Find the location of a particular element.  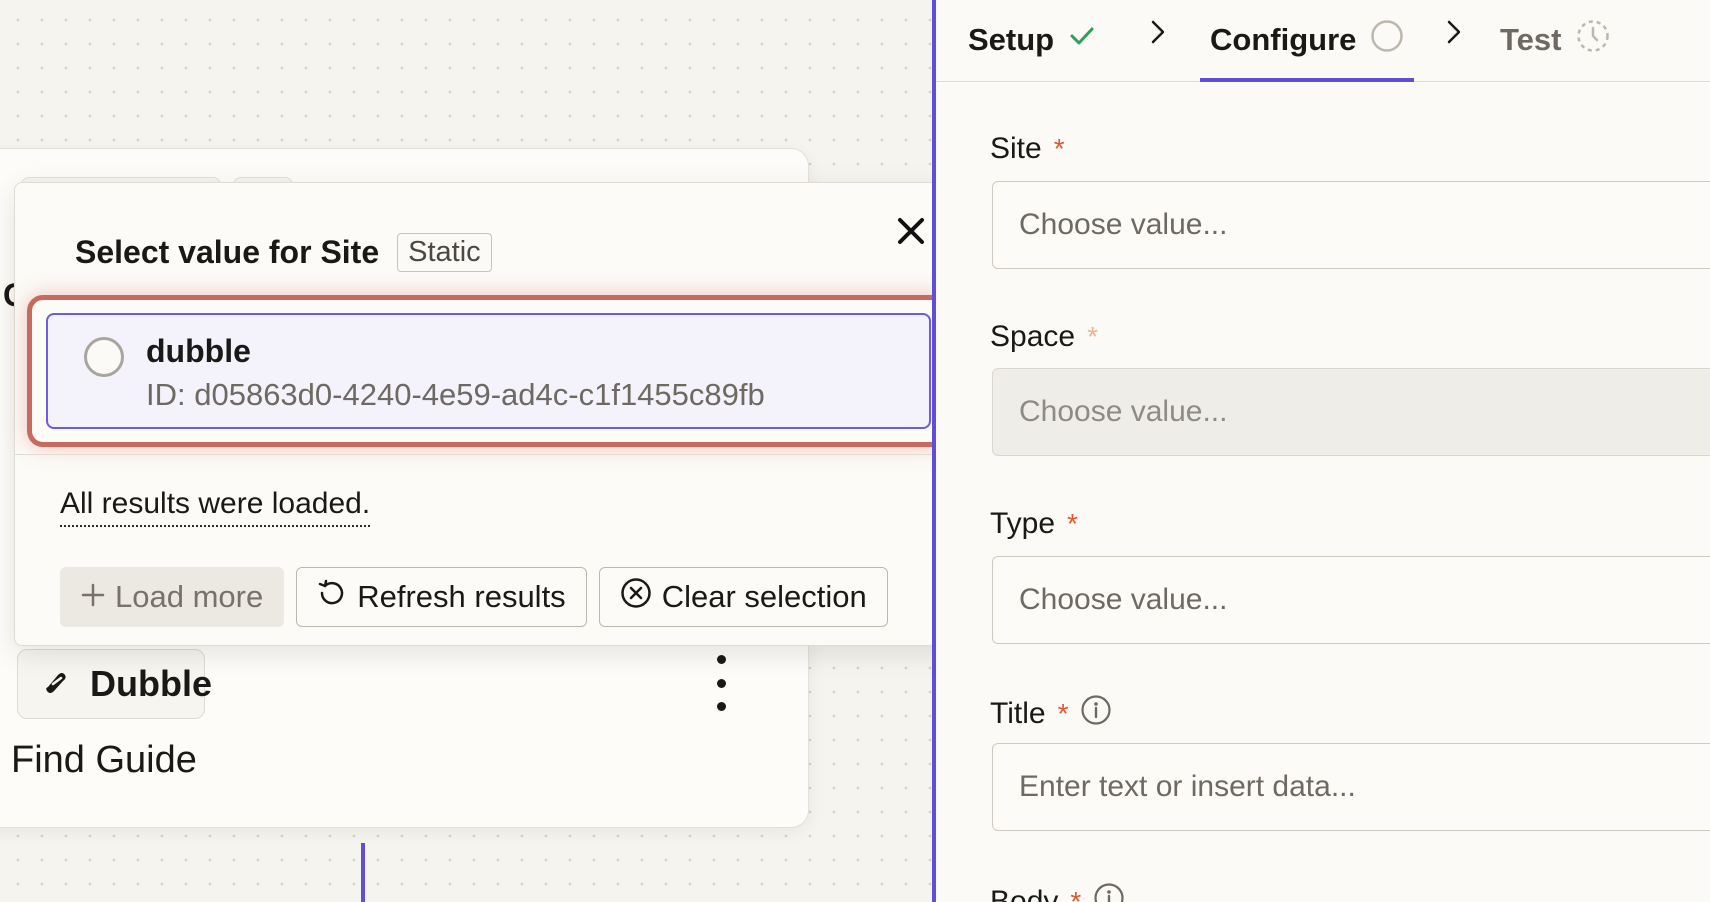

field-label-text: Body is located at coordinates (1024, 893).